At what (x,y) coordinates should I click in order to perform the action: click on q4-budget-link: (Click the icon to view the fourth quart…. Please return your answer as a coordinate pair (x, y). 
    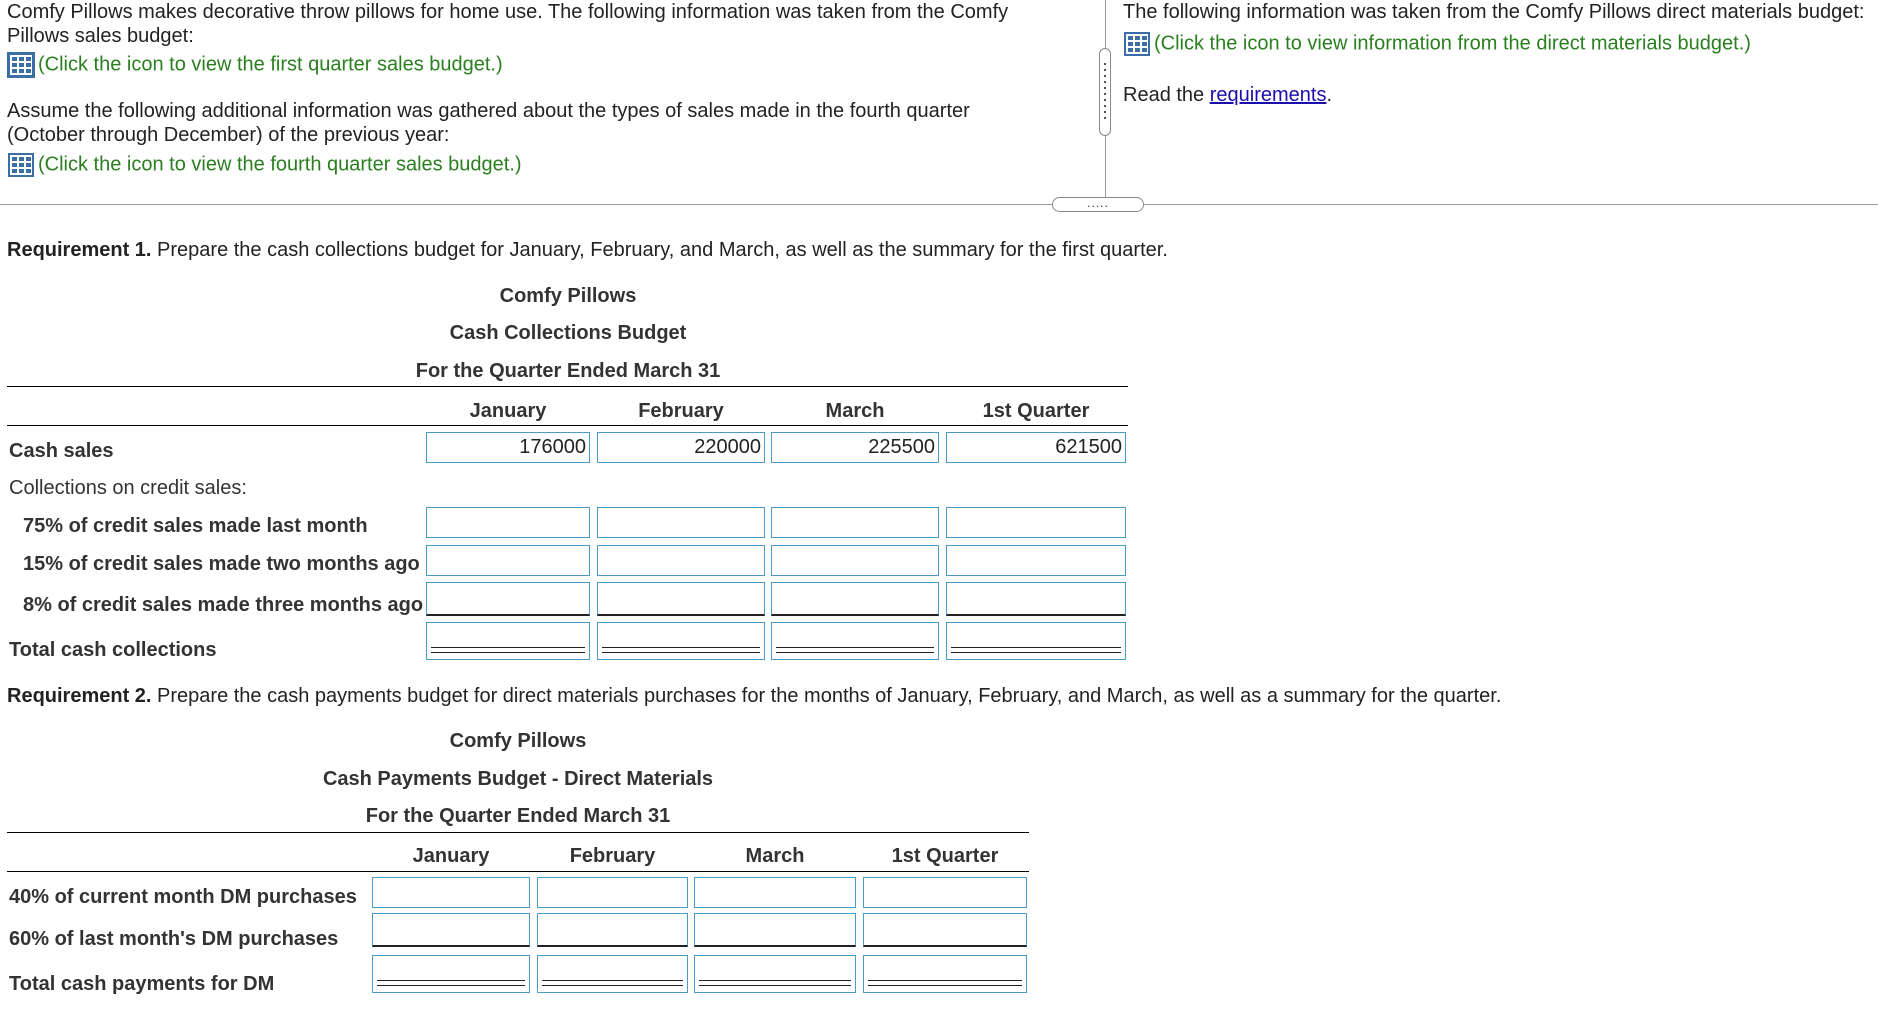
    Looking at the image, I should click on (265, 165).